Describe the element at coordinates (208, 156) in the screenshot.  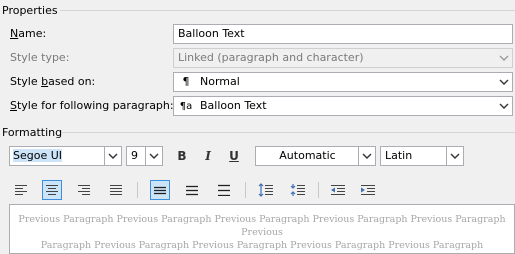
I see `italic-button: I` at that location.